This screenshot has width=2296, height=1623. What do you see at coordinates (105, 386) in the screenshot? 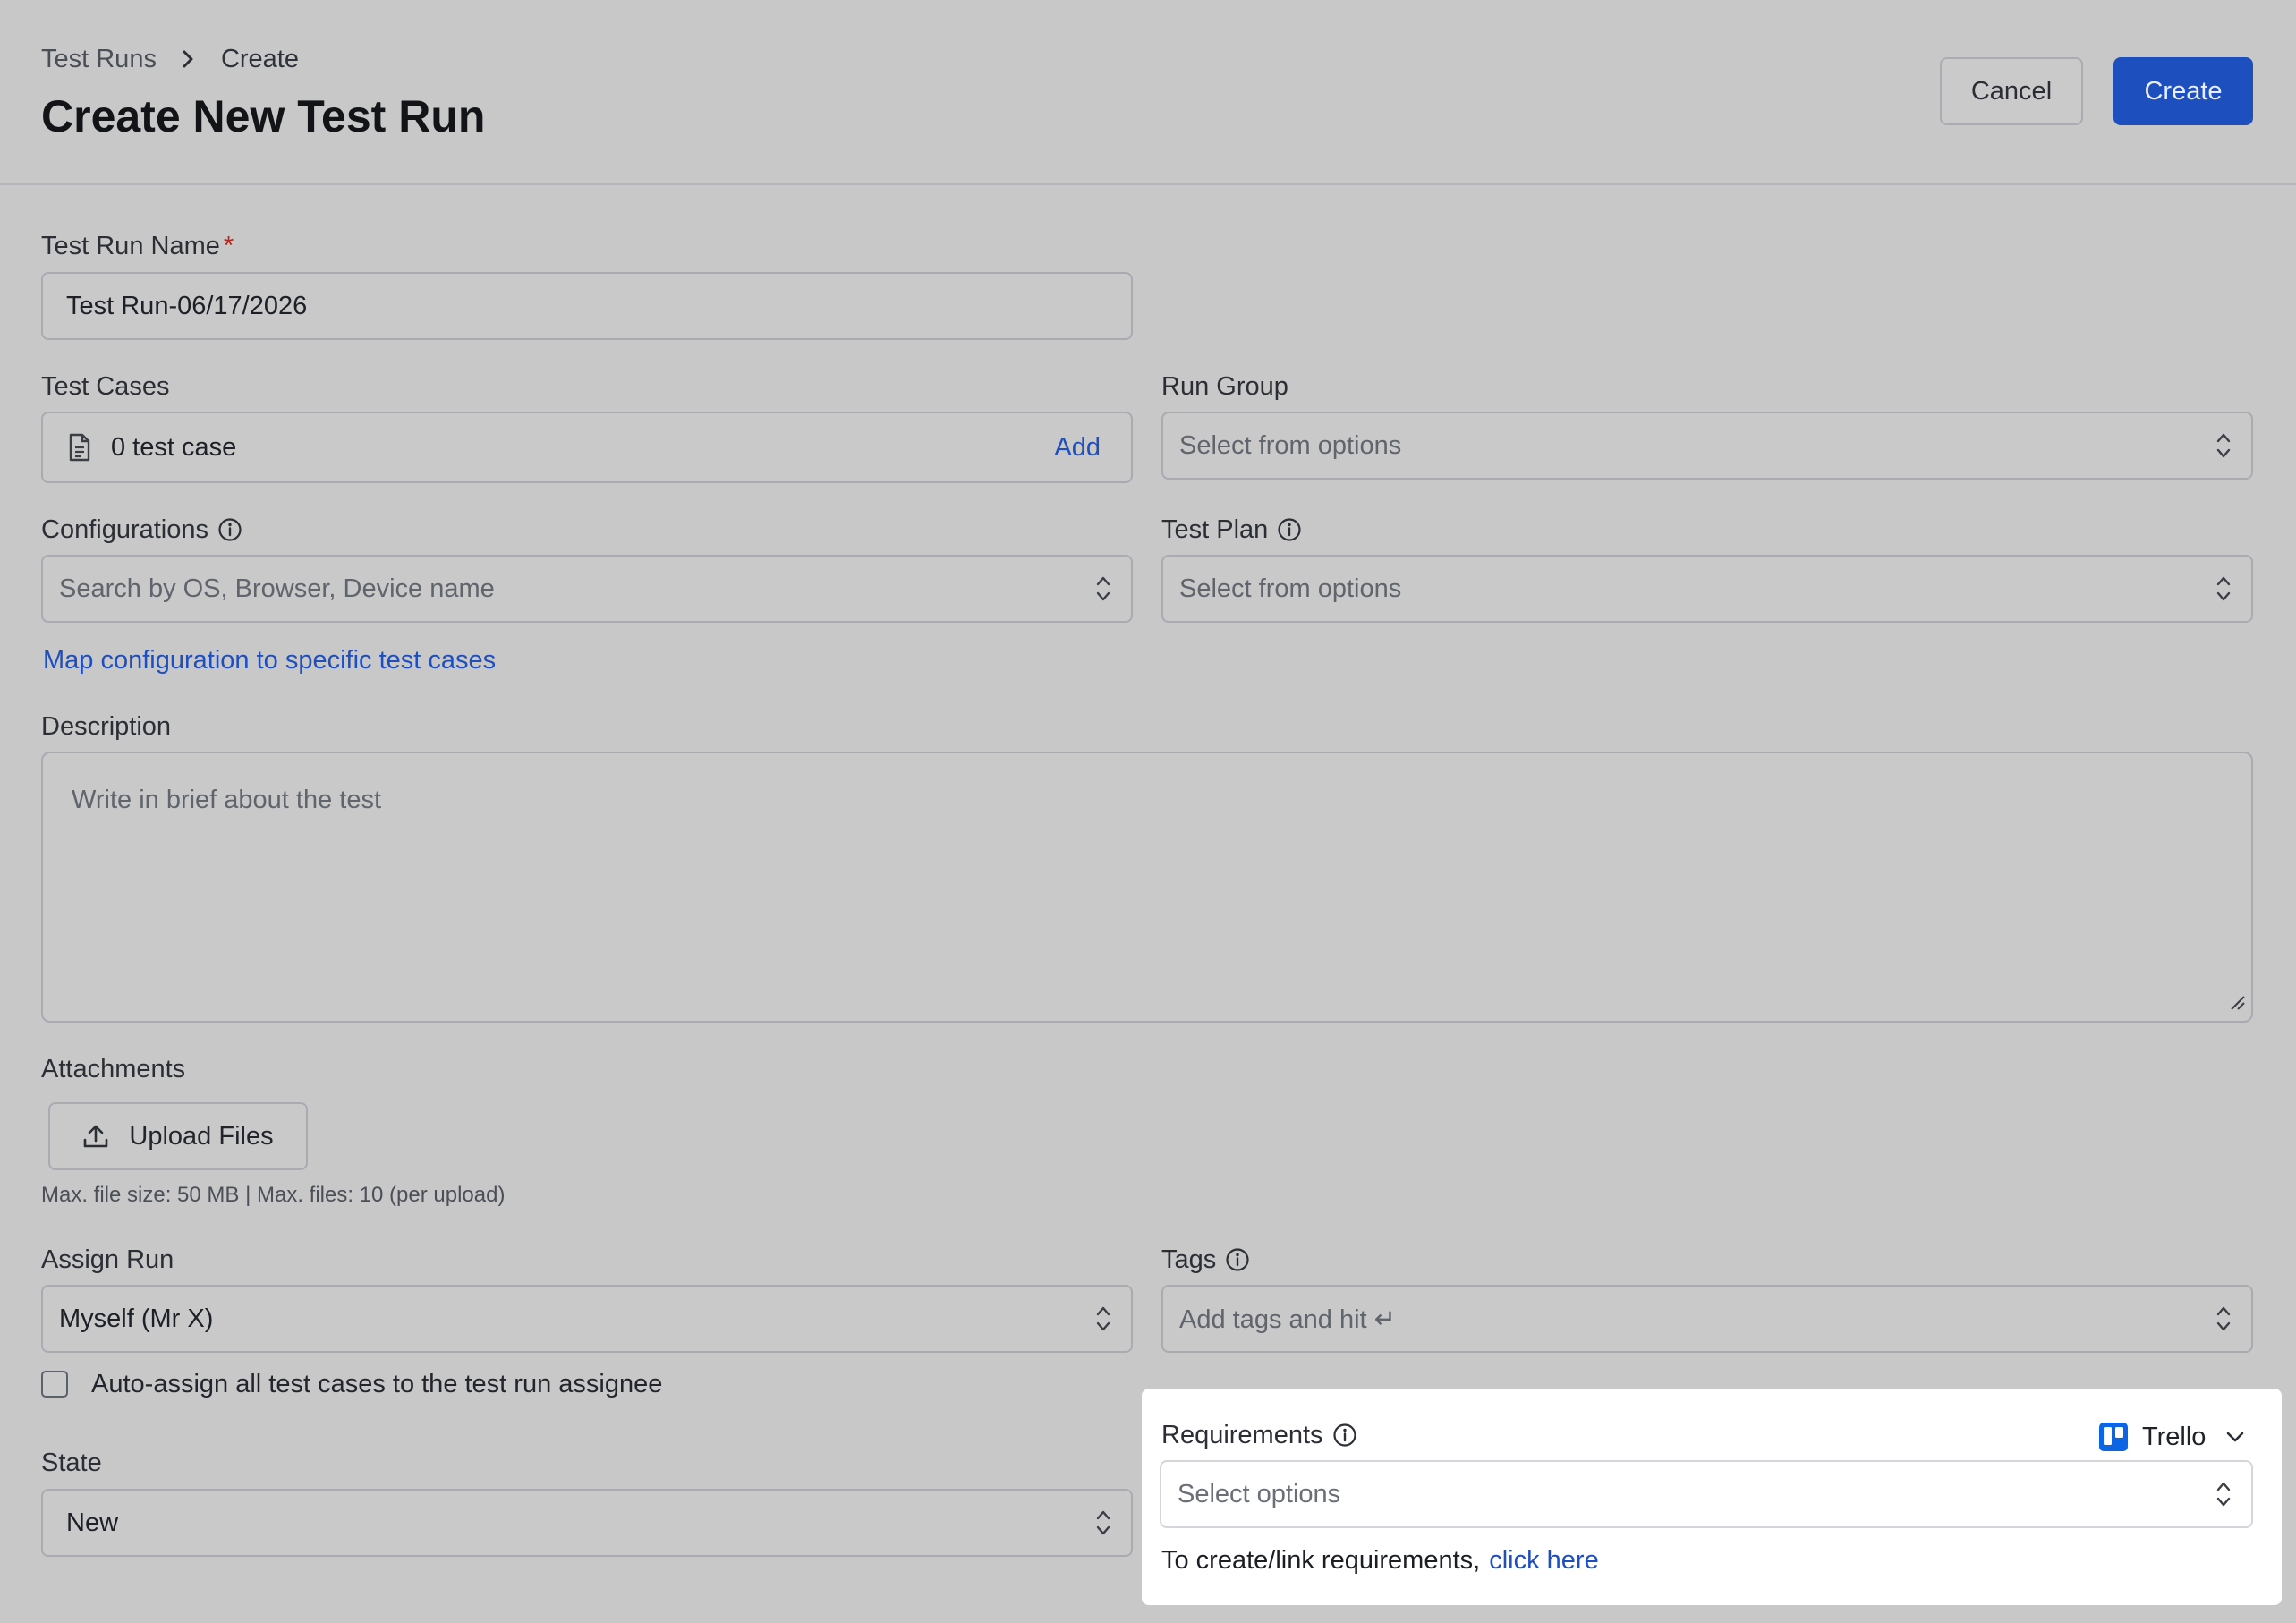
I see `test-cases-label: Test Cases` at bounding box center [105, 386].